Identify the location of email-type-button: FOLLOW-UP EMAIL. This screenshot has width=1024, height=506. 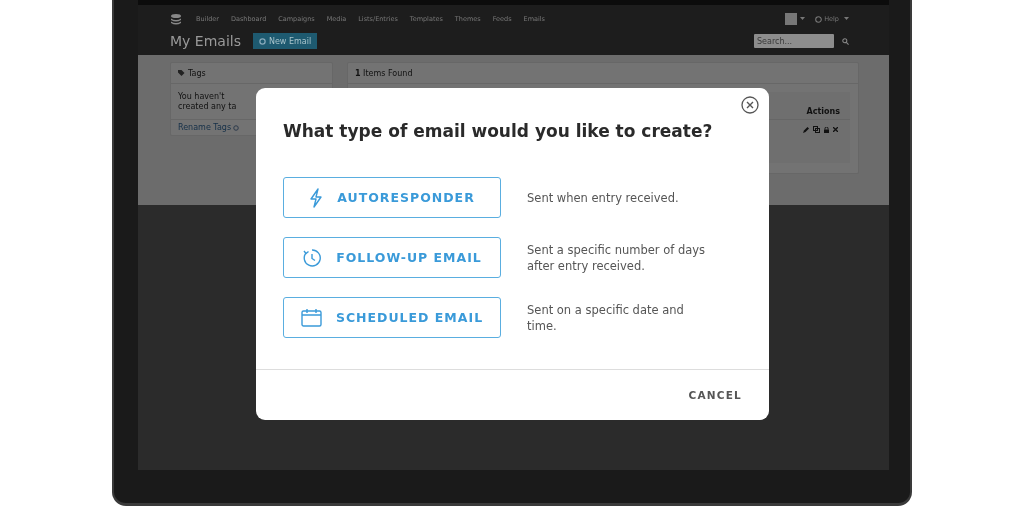
(392, 257).